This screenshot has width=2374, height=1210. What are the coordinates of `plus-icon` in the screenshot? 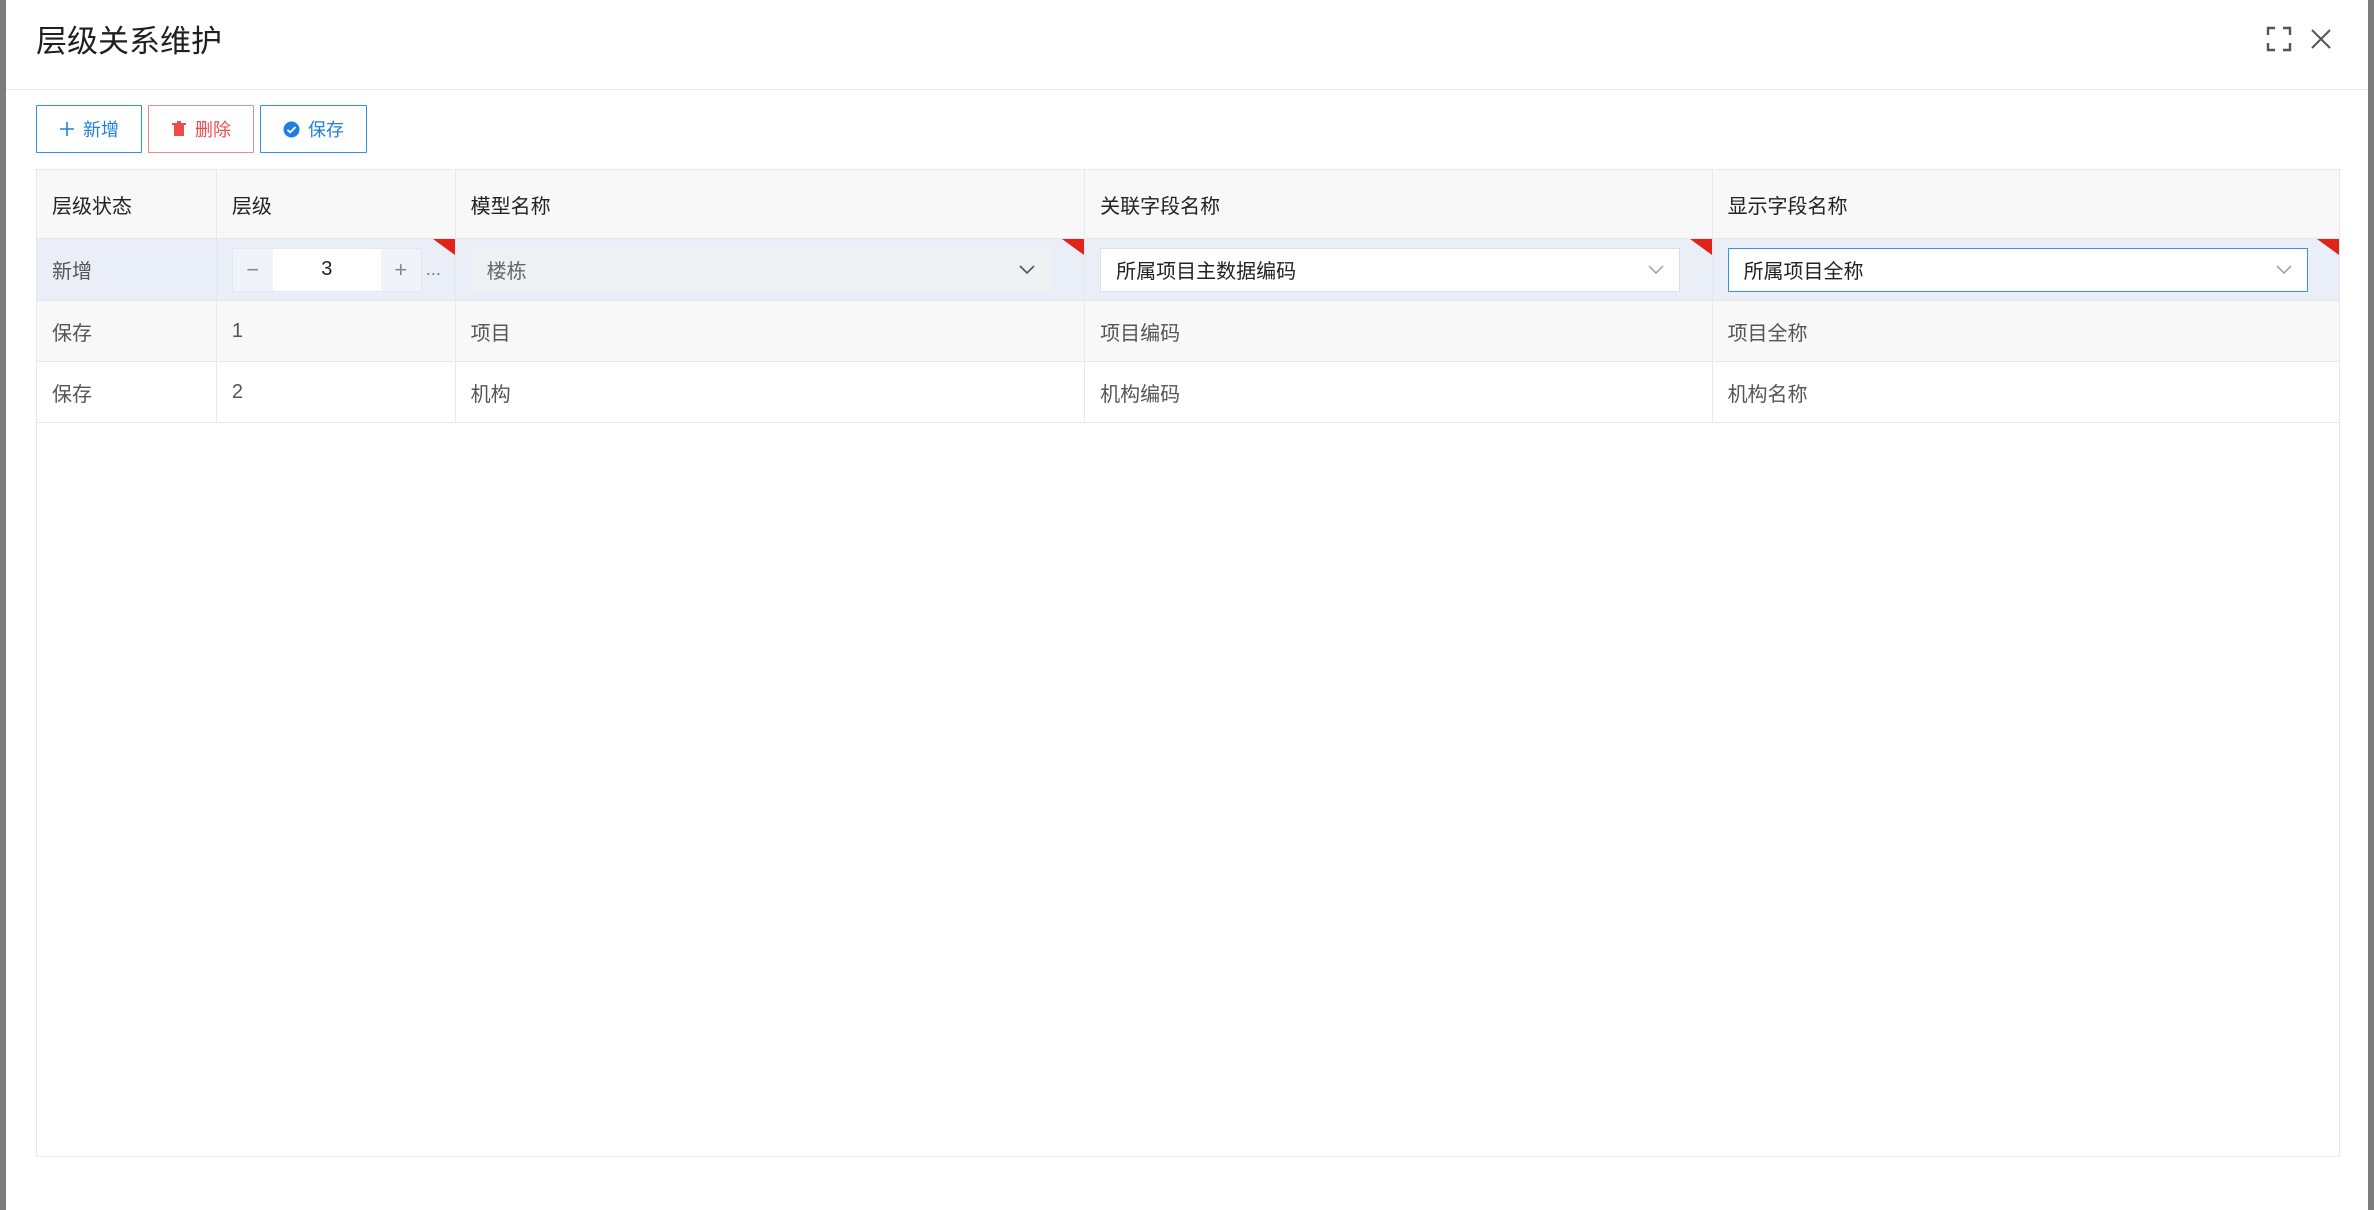 It's located at (67, 129).